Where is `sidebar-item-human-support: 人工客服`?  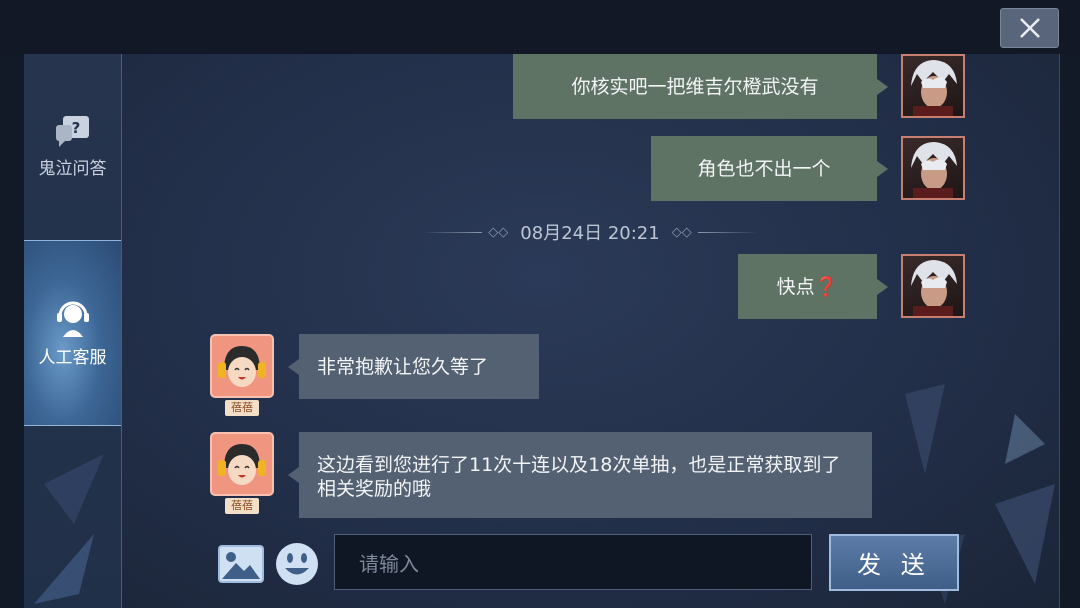
sidebar-item-human-support: 人工客服 is located at coordinates (72, 333).